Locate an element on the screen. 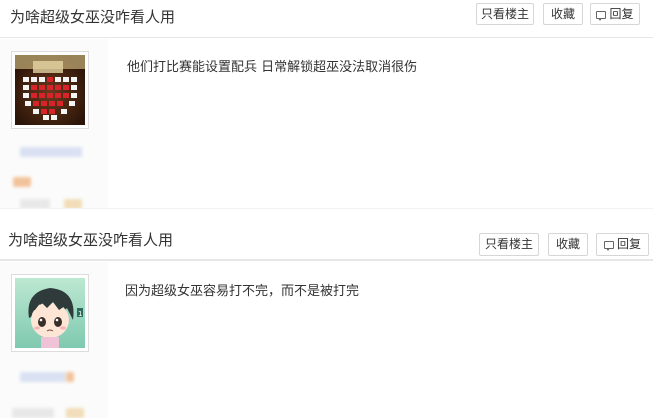  post-content: 因为超级女巫容易打不完，而不是被打完 is located at coordinates (242, 291).